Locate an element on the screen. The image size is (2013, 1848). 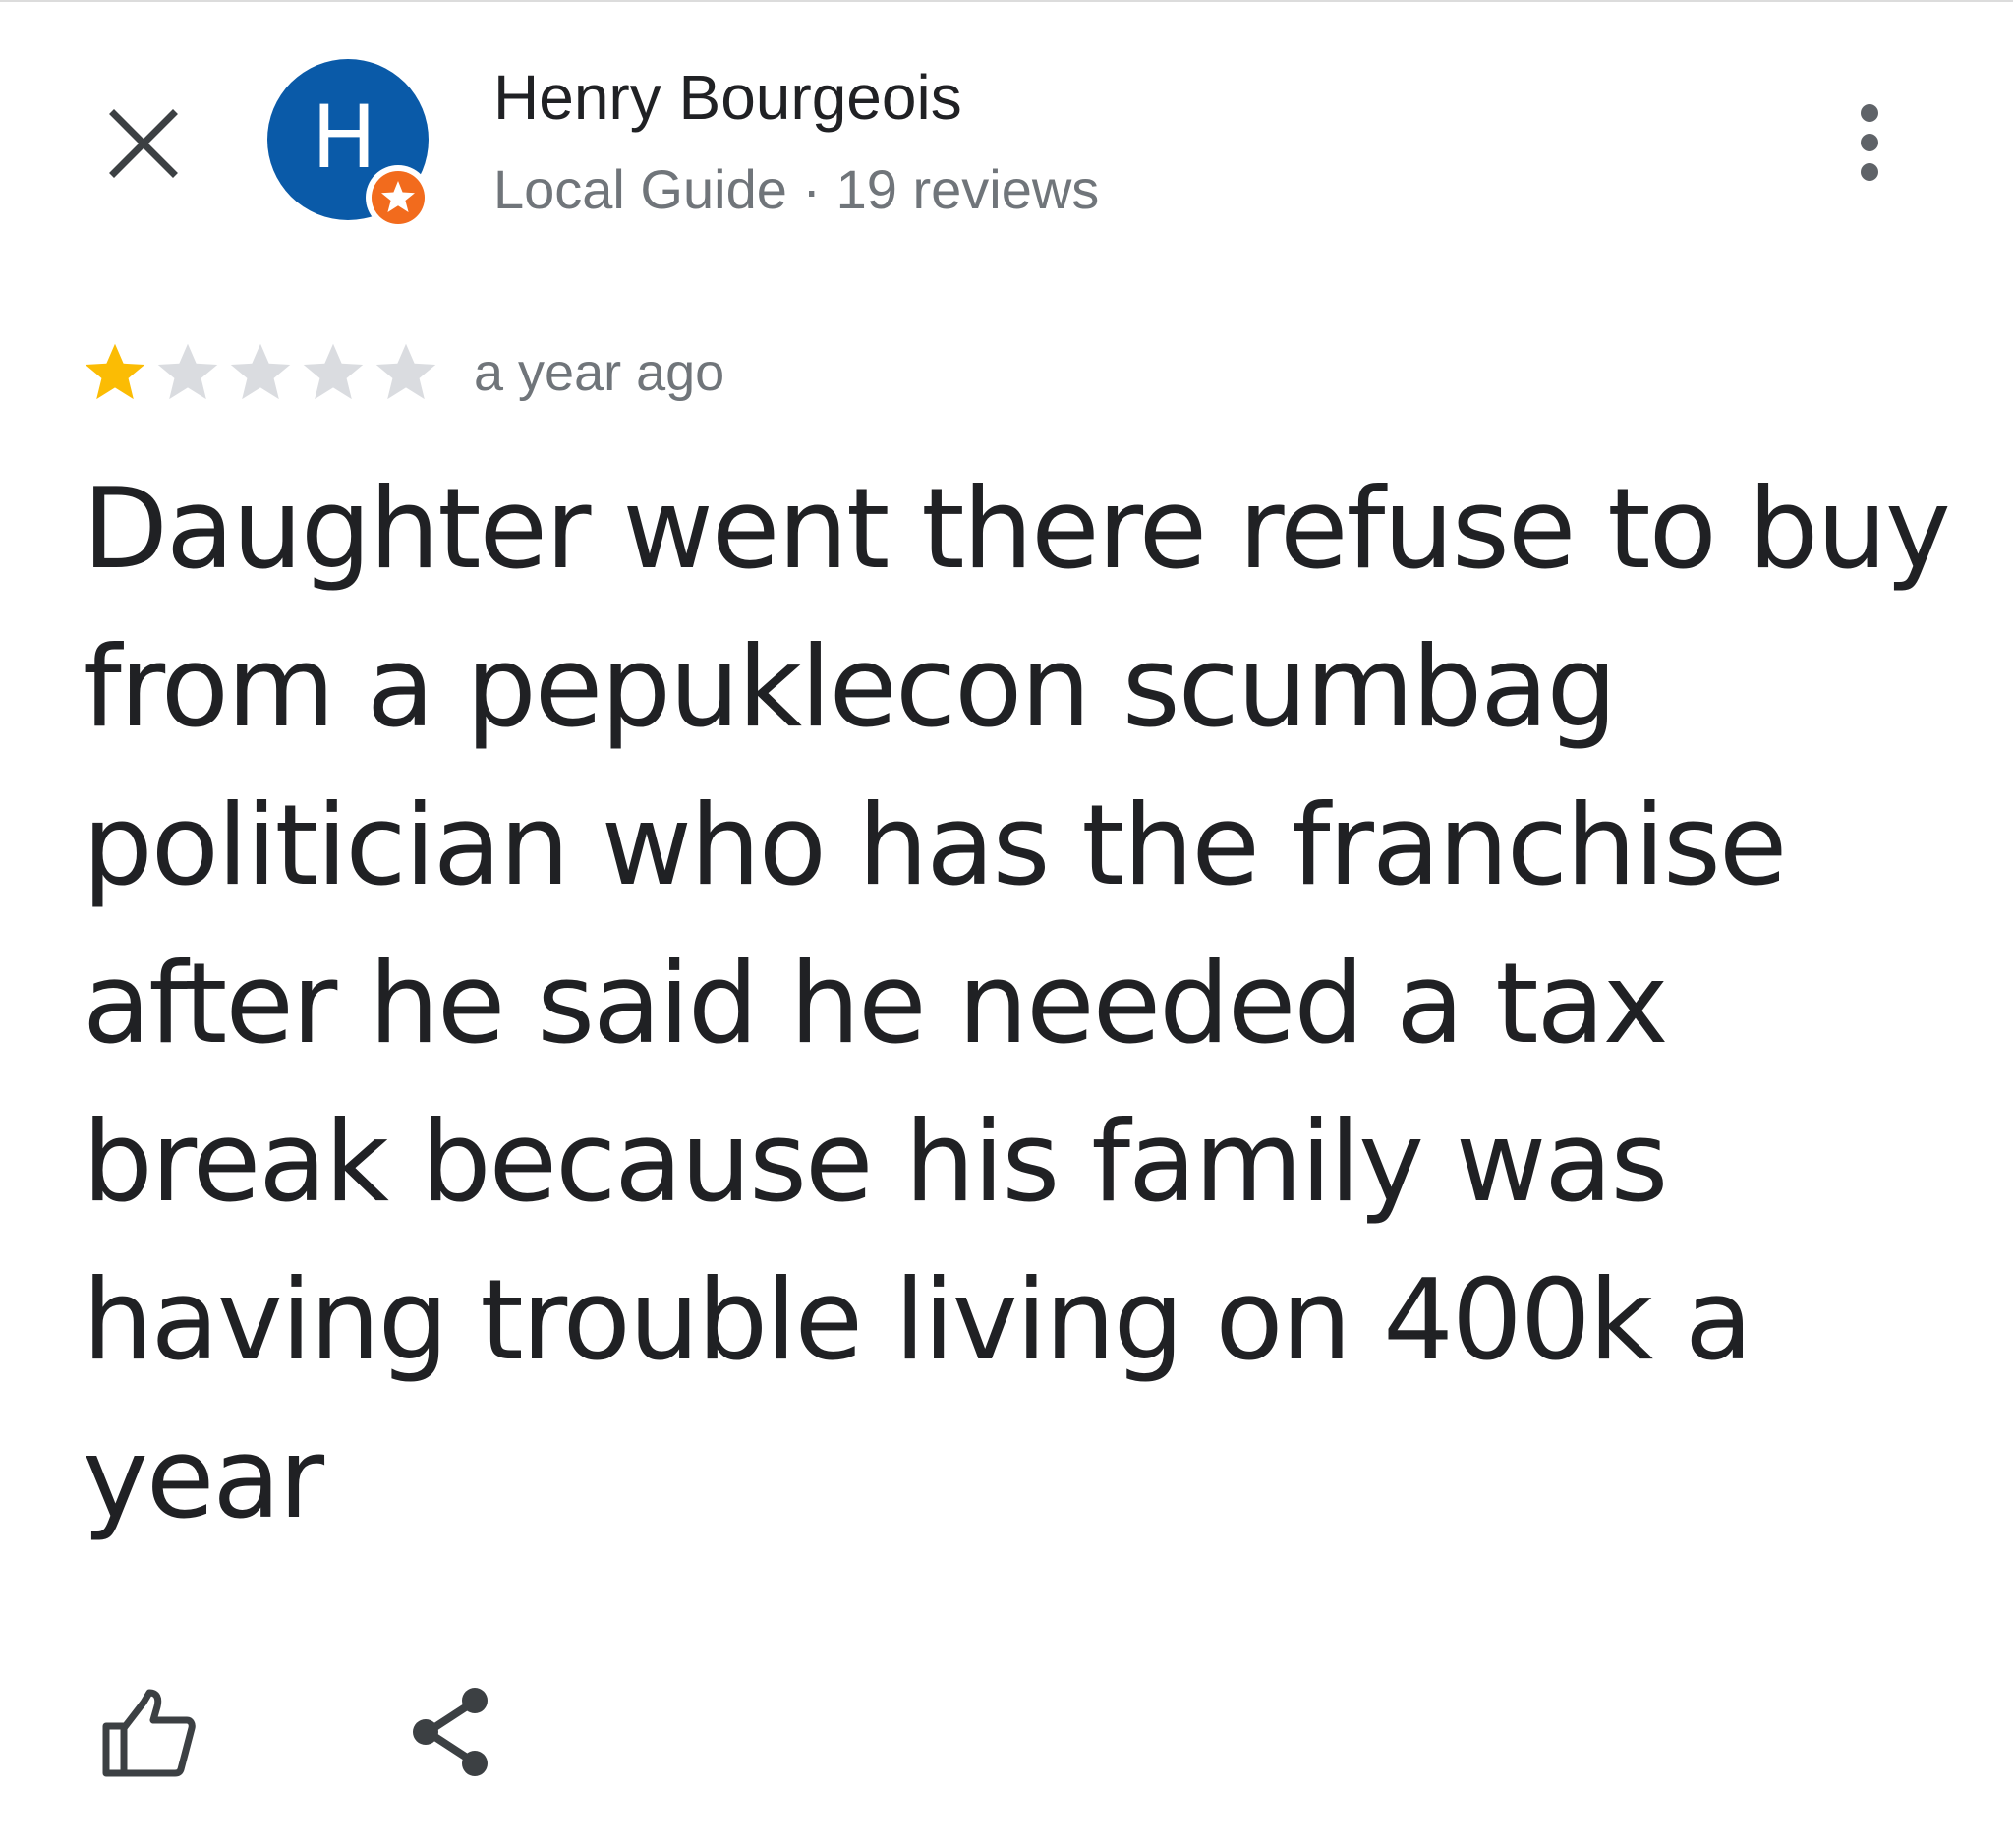
review-text-line: Daughter went there refuse to buy is located at coordinates (1017, 529).